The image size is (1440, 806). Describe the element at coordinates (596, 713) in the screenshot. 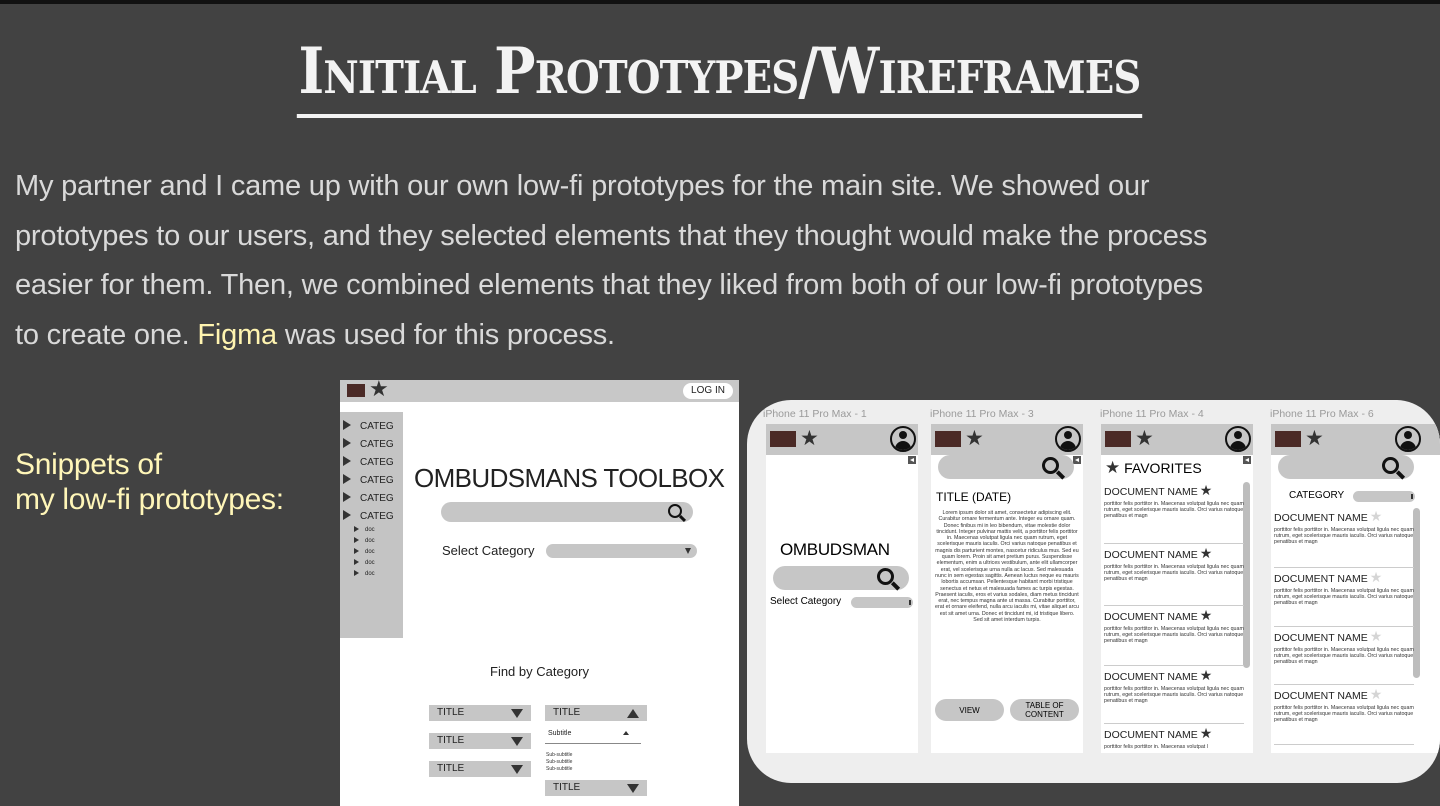

I see `accordion-title-expanded: TITLE` at that location.